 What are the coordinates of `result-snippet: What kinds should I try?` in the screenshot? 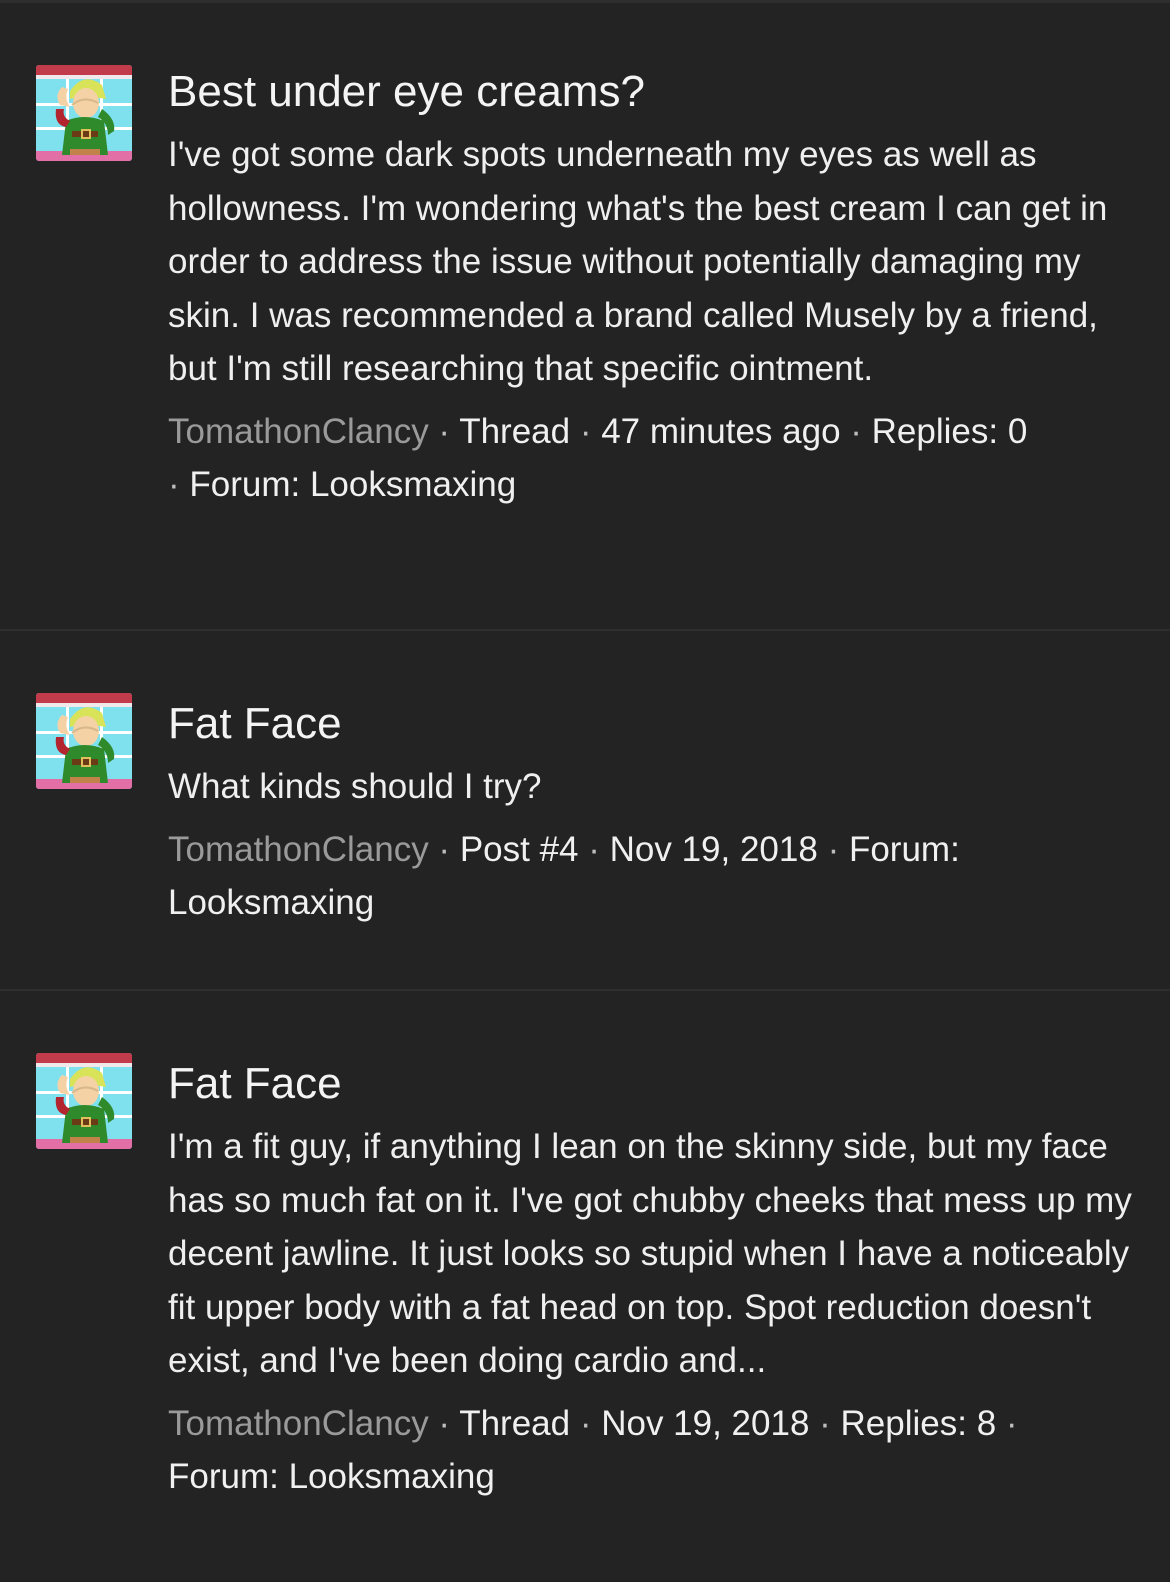 It's located at (355, 786).